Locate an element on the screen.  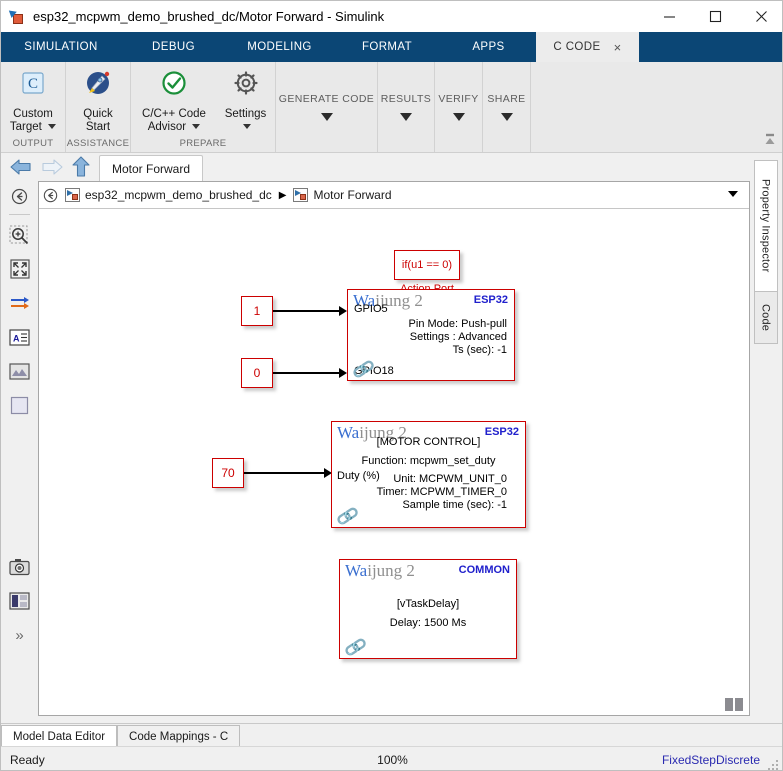
action-port-condition: if(u1 == 0) is located at coordinates (427, 265).